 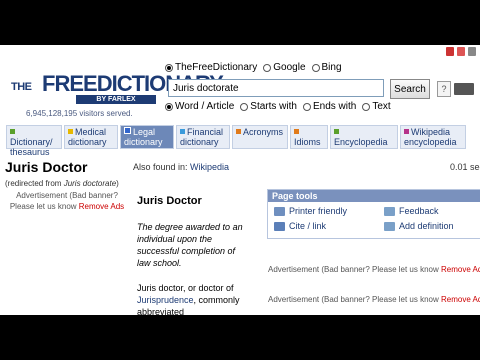 What do you see at coordinates (374, 196) in the screenshot?
I see `page-tools-header: Page tools` at bounding box center [374, 196].